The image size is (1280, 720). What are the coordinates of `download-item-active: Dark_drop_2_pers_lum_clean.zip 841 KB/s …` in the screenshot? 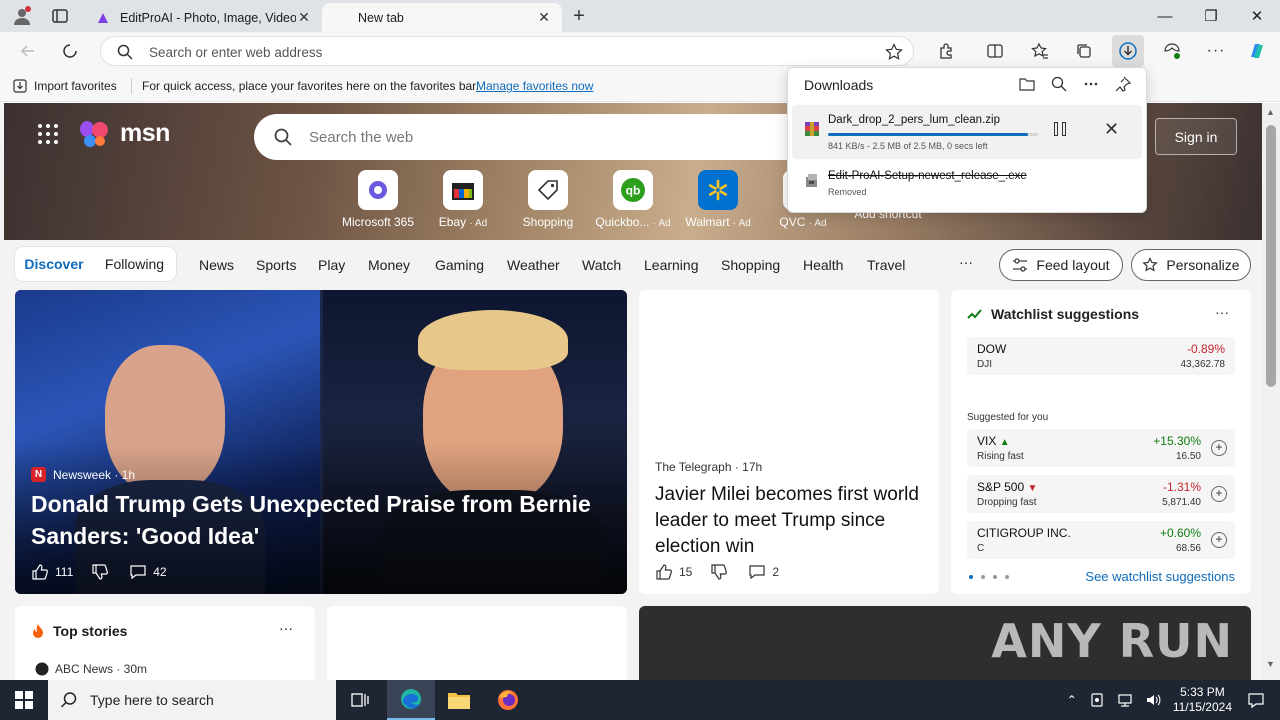 It's located at (967, 132).